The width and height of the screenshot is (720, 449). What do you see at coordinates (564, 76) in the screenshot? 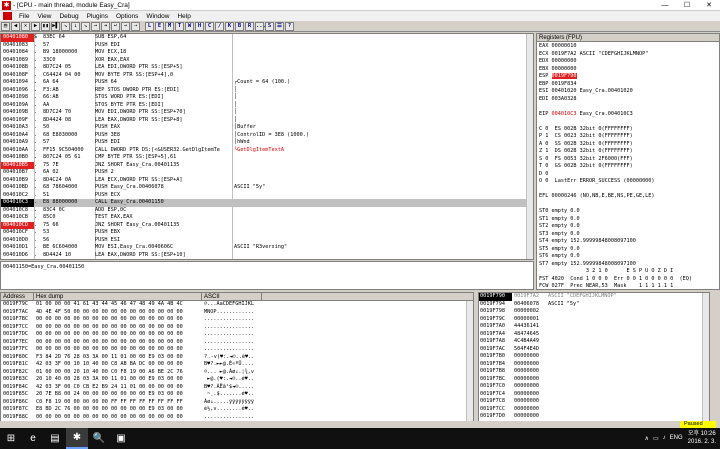
I see `register-value-highlight: 0019F790` at bounding box center [564, 76].